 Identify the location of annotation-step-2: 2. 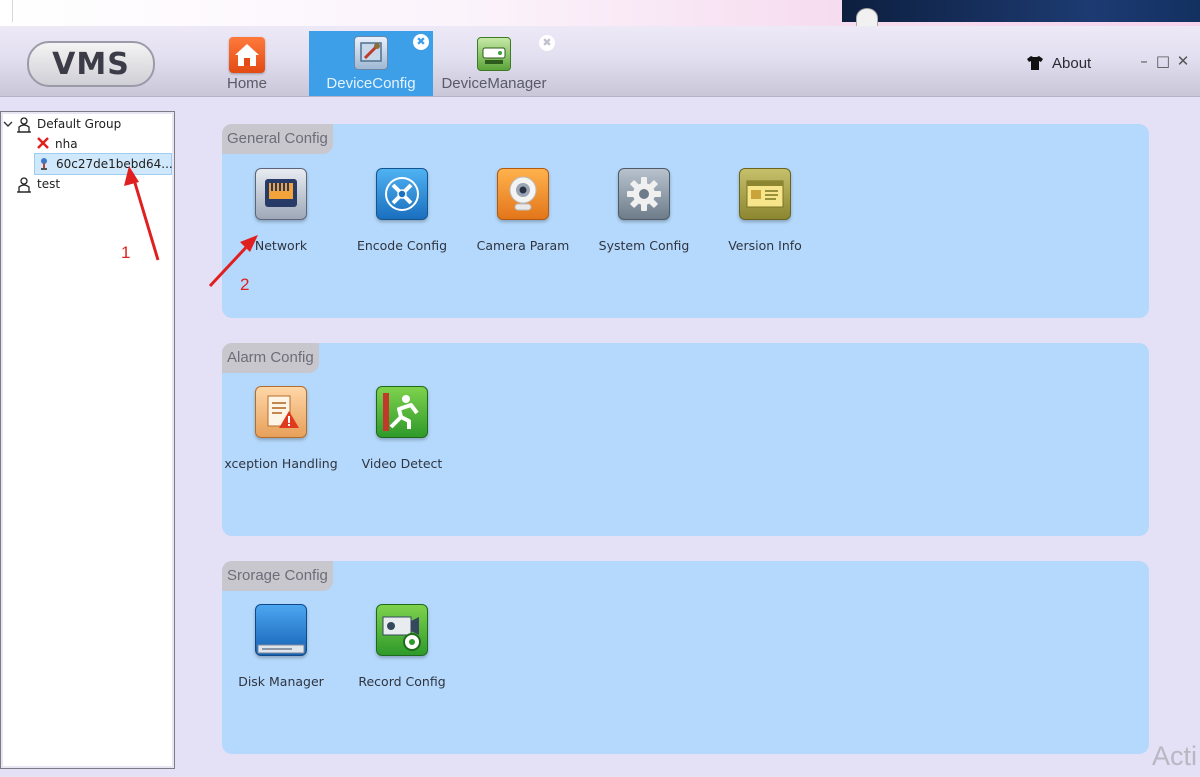
(245, 284).